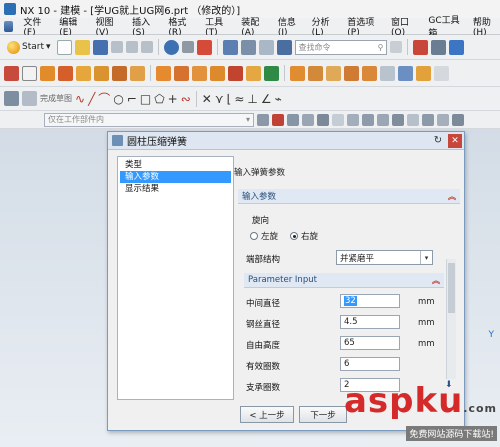  I want to click on sketch-icon, so click(11, 73).